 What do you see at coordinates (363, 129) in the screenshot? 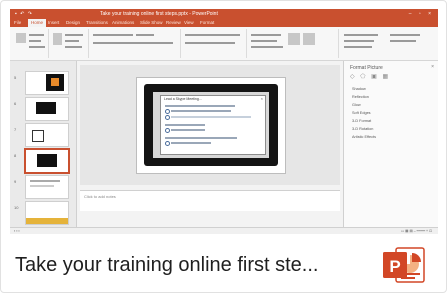
I see `pane-item: 3-D Rotation` at bounding box center [363, 129].